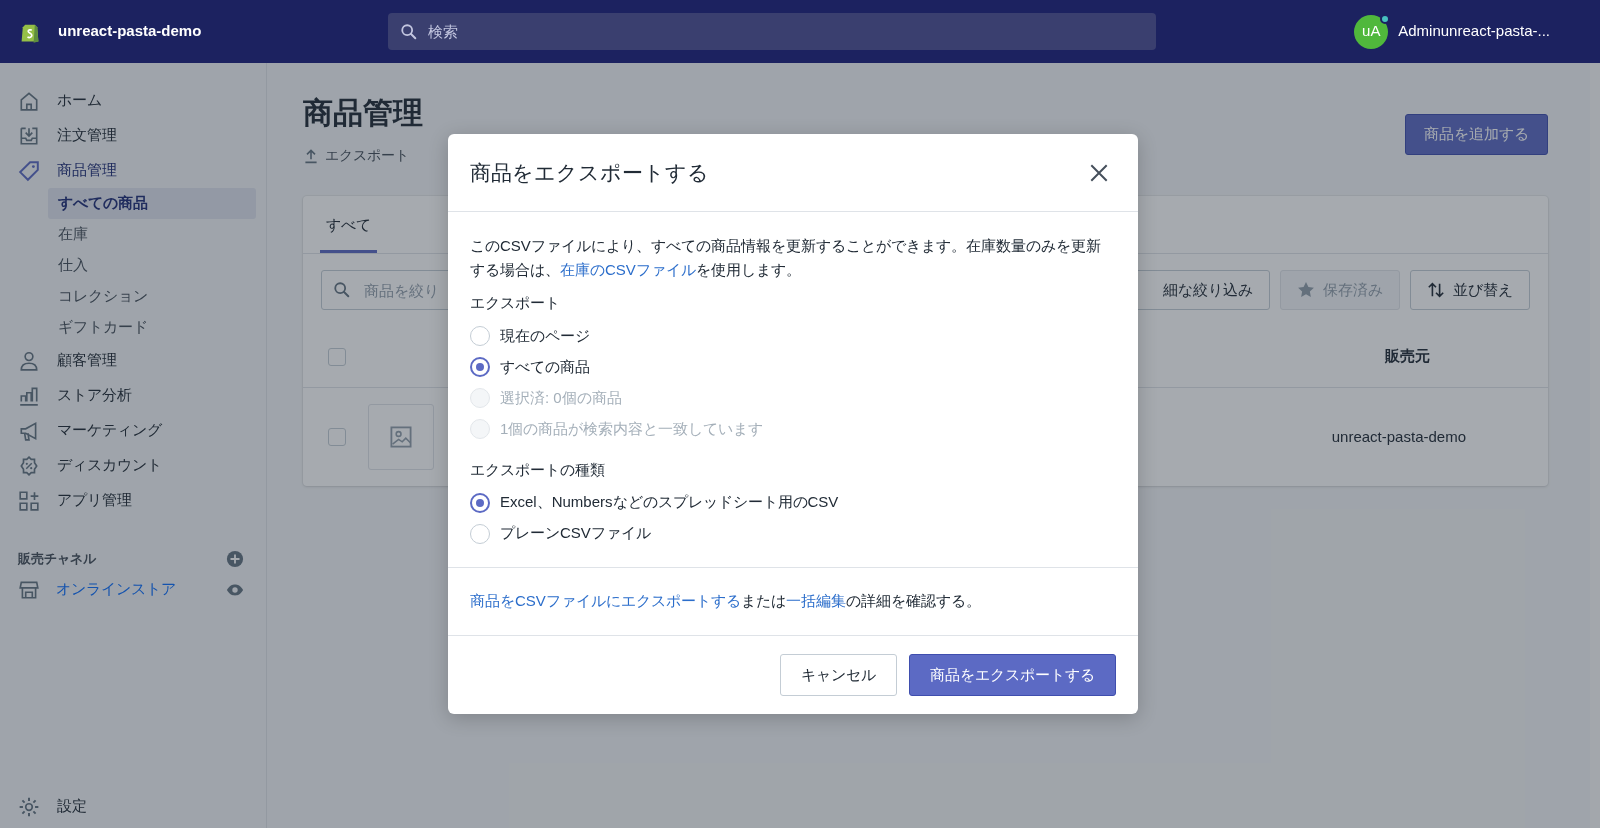 This screenshot has height=828, width=1600. Describe the element at coordinates (133, 806) in the screenshot. I see `sidebar-item: 設定` at that location.